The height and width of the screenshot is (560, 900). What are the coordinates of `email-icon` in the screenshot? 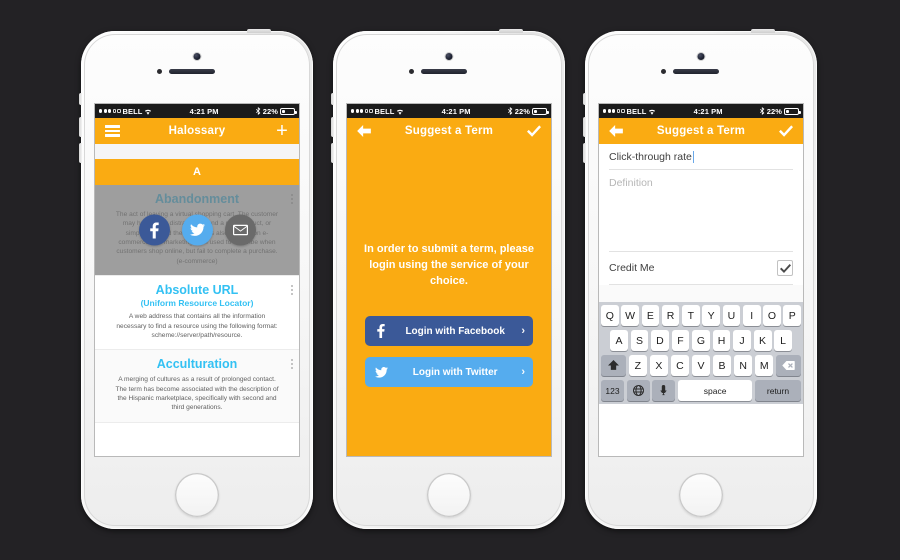 It's located at (240, 230).